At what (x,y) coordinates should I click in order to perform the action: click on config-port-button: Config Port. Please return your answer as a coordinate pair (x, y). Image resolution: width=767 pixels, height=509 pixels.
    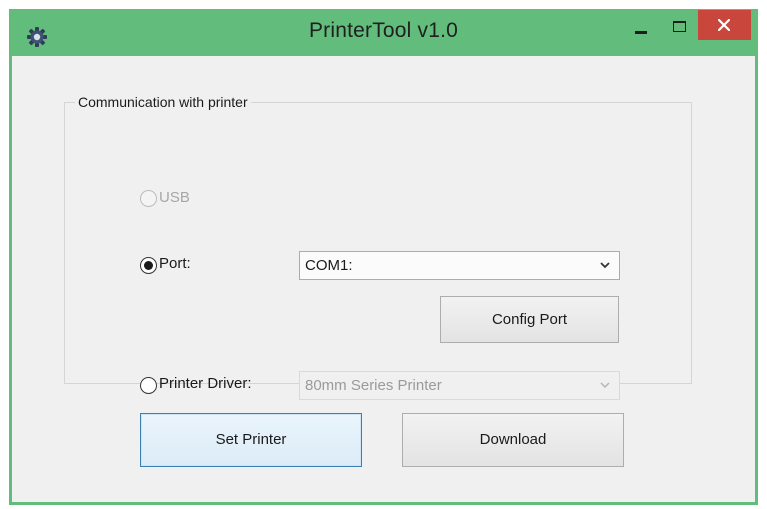
    Looking at the image, I should click on (529, 319).